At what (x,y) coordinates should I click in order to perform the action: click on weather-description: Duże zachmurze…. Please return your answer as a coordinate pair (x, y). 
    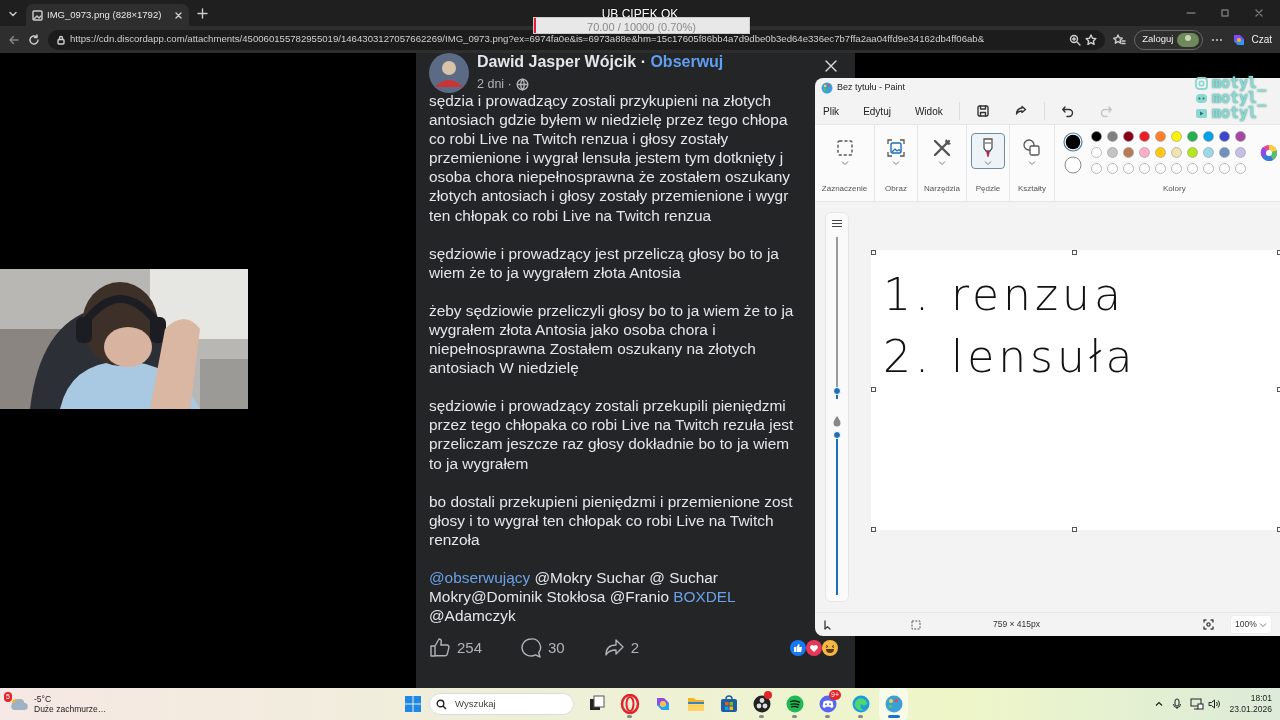
    Looking at the image, I should click on (70, 709).